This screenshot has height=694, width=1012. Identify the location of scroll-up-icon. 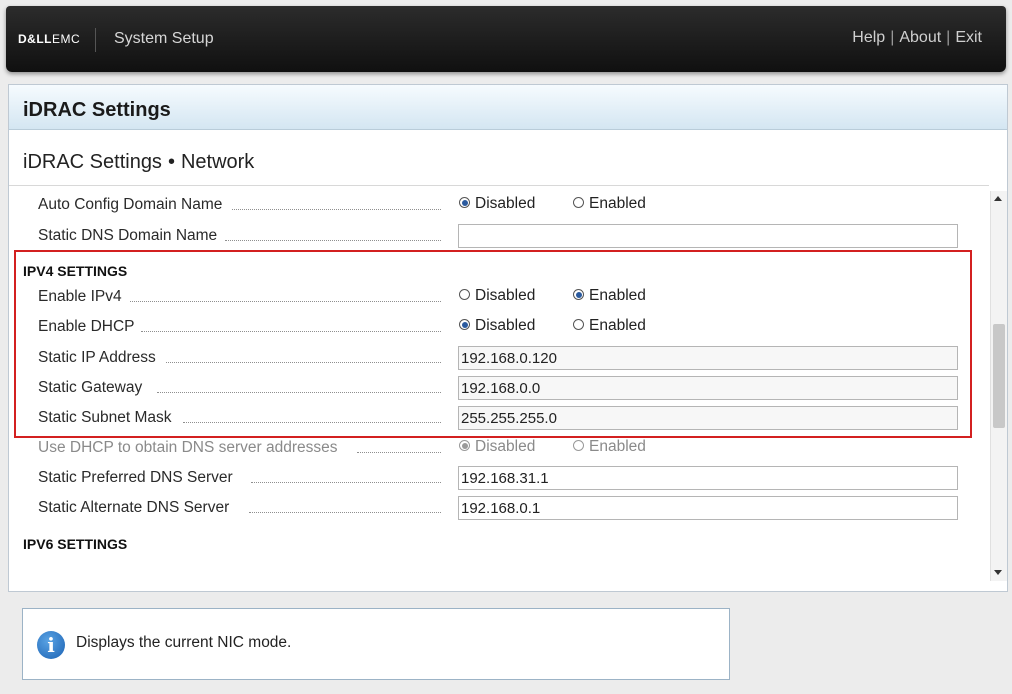
(998, 198).